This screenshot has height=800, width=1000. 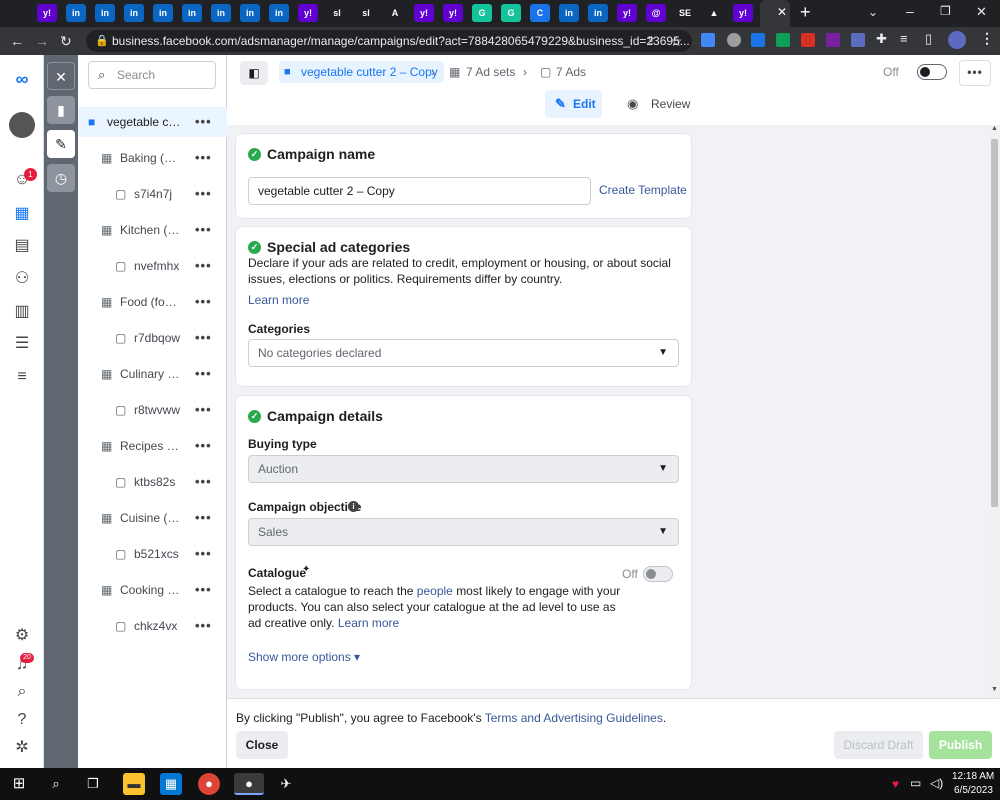 I want to click on store-icon: ▦, so click(x=171, y=784).